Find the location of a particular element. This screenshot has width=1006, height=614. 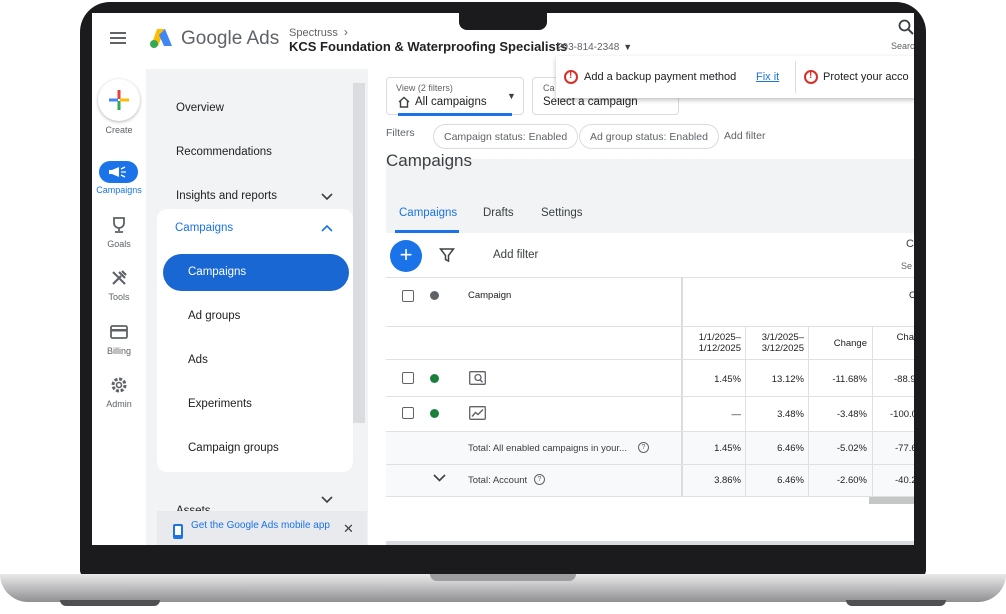

cell-value: -5.02% is located at coordinates (851, 448).